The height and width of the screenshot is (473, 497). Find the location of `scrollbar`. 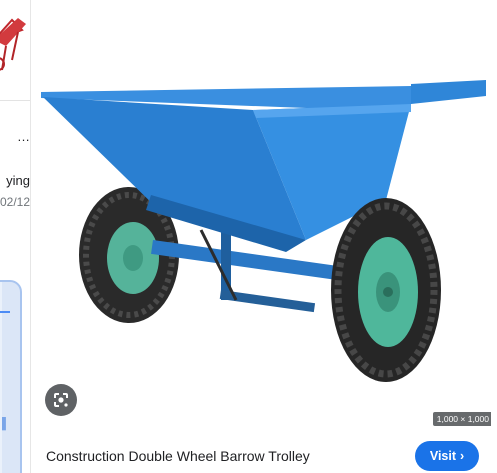

scrollbar is located at coordinates (494, 236).